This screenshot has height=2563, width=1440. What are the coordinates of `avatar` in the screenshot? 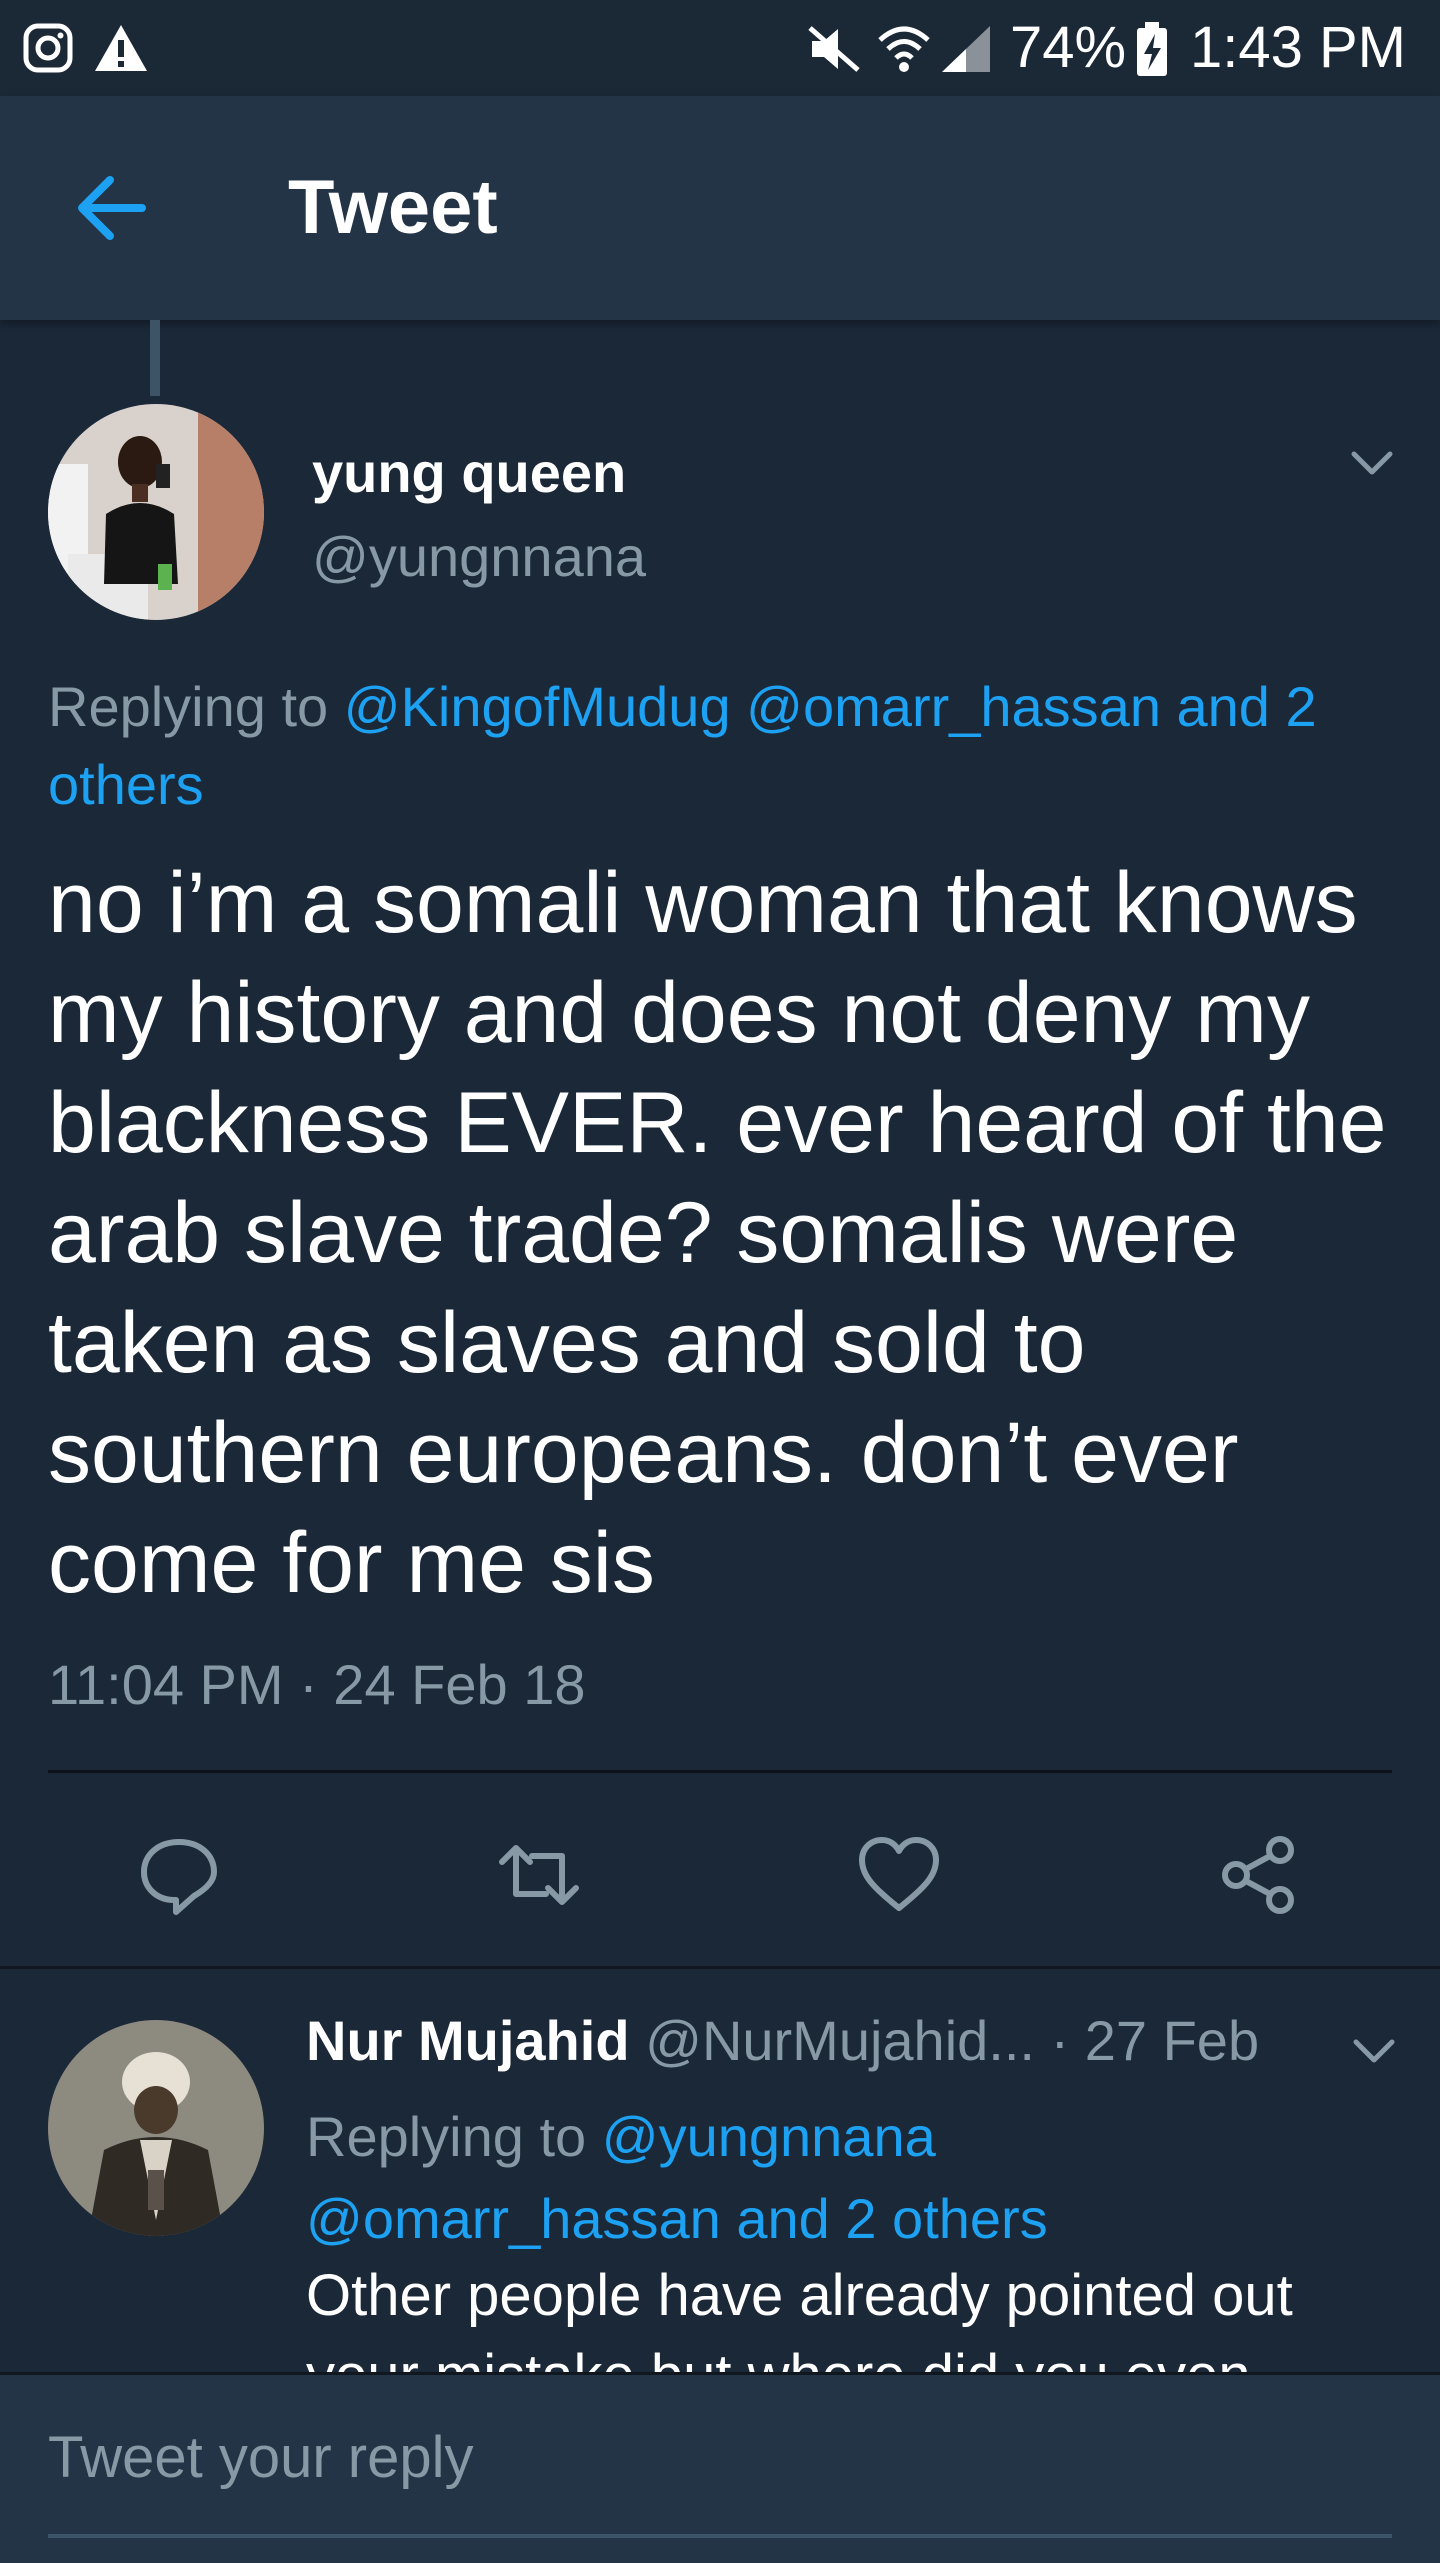 It's located at (156, 512).